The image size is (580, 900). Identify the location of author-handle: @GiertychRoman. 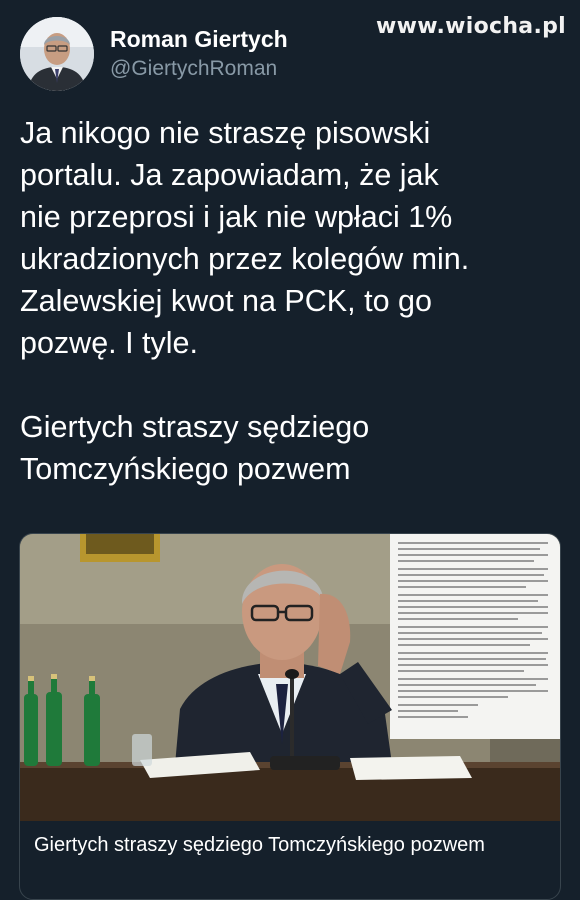
(199, 69).